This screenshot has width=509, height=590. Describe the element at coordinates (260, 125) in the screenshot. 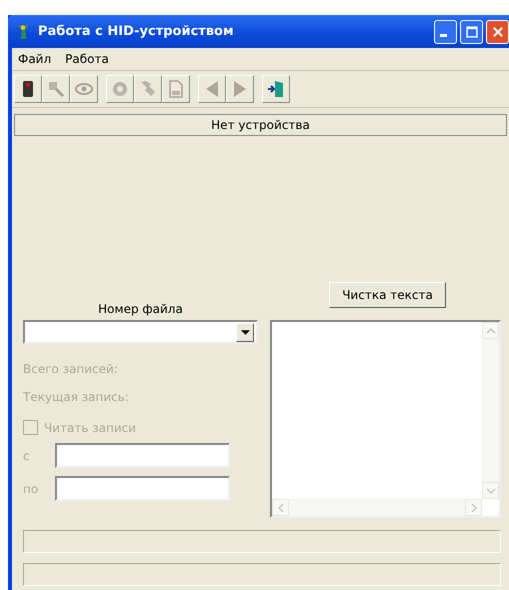

I see `device-status-header: Нет устройства` at that location.